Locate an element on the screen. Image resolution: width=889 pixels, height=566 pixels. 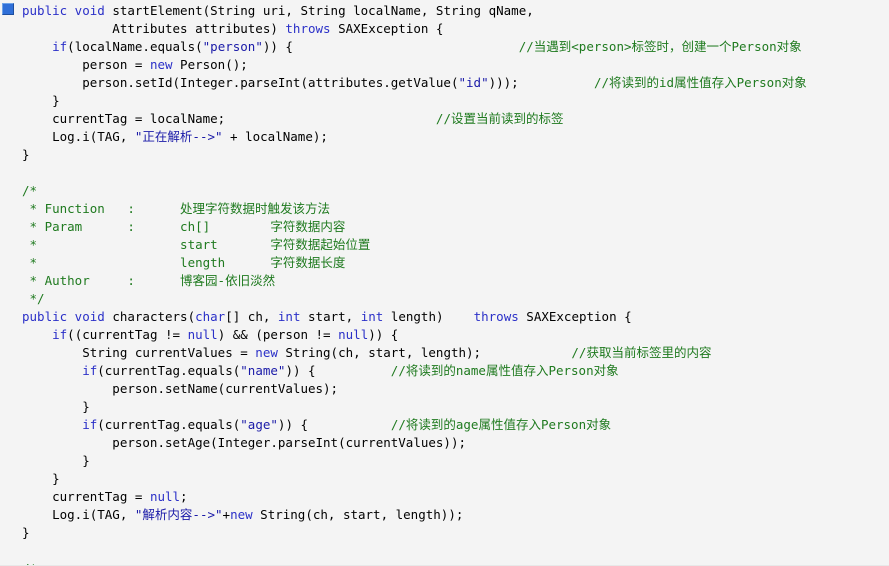
code-token-plain: ))); is located at coordinates (541, 82).